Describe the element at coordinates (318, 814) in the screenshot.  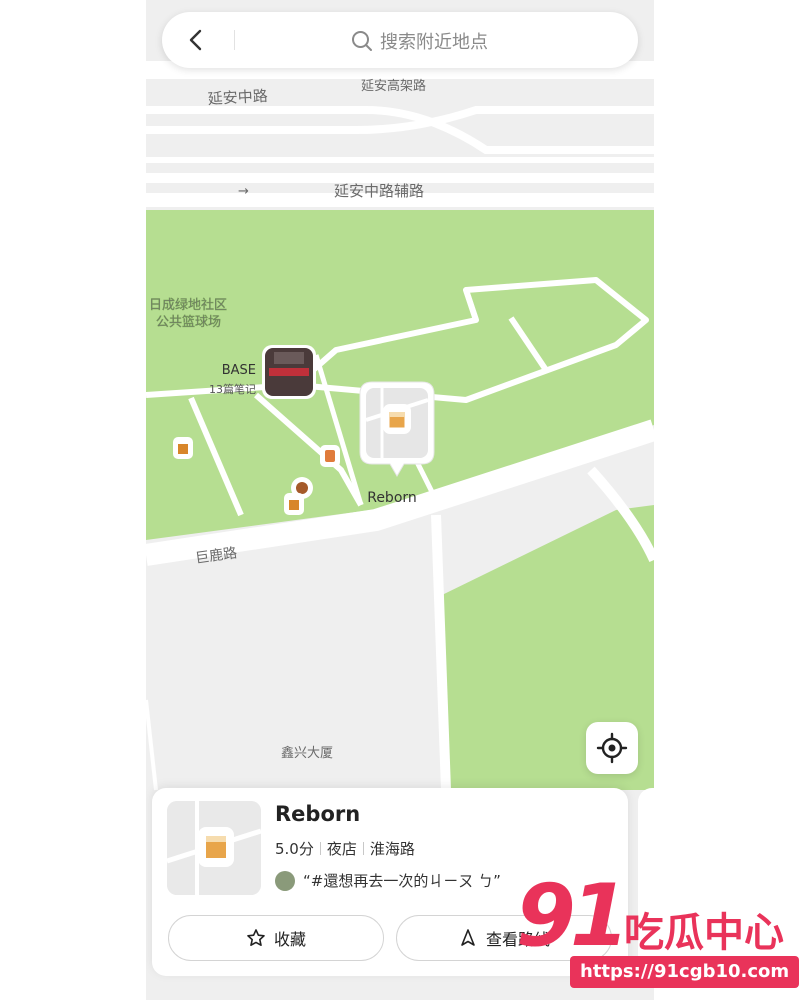
I see `place-title: Reborn` at that location.